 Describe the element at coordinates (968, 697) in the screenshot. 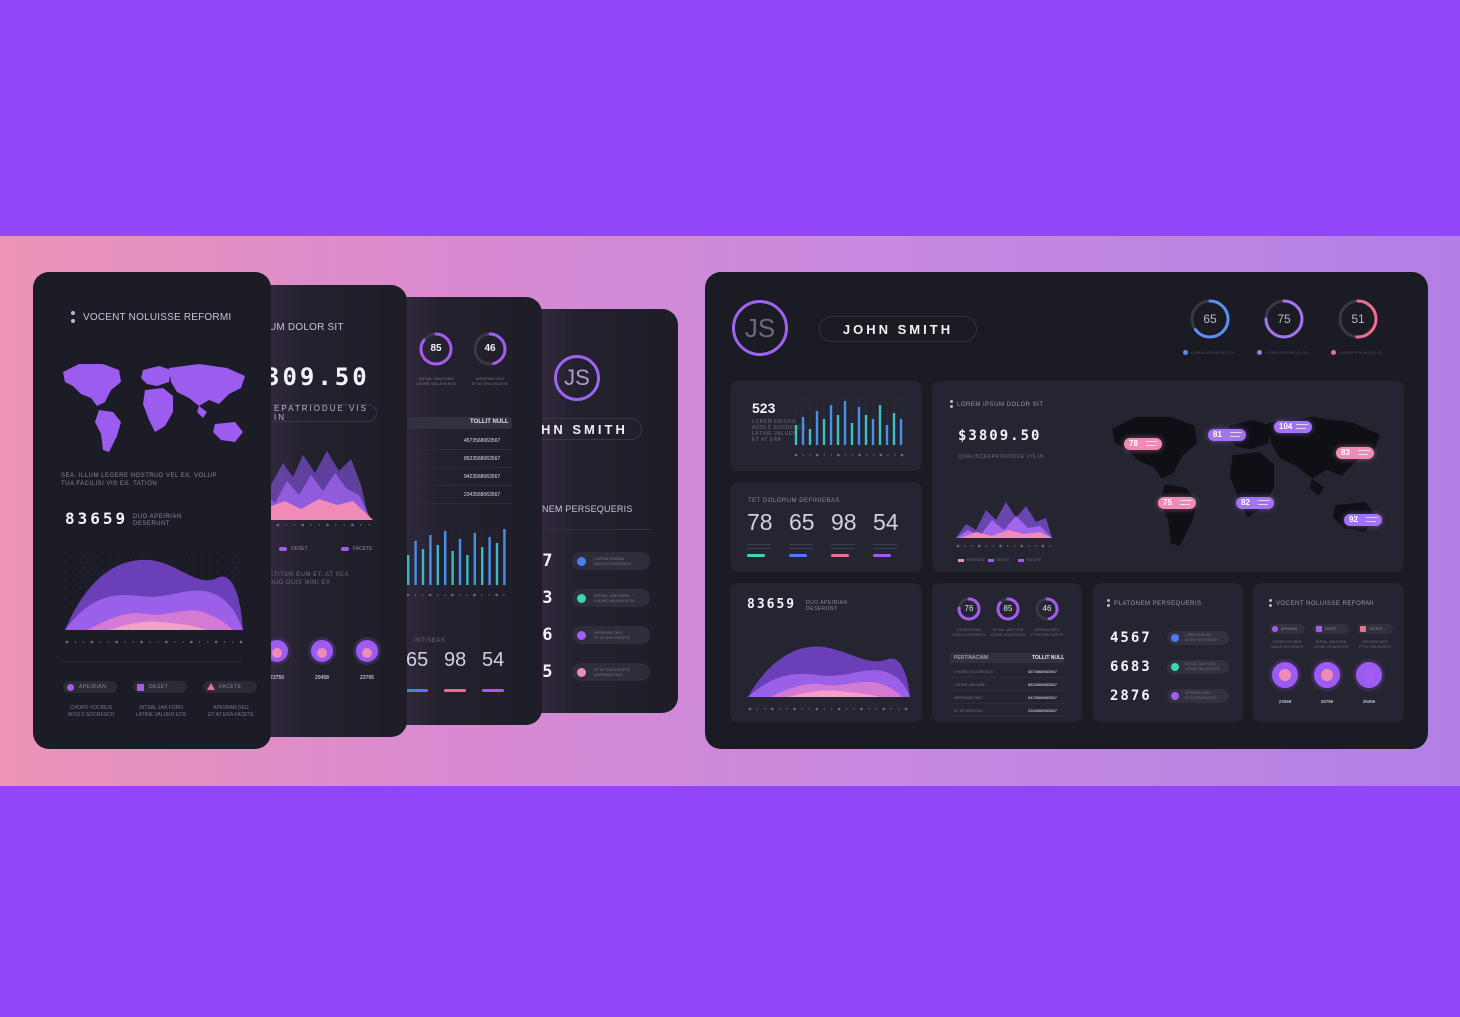

I see `table-cell: APEIRIAN DEG` at that location.